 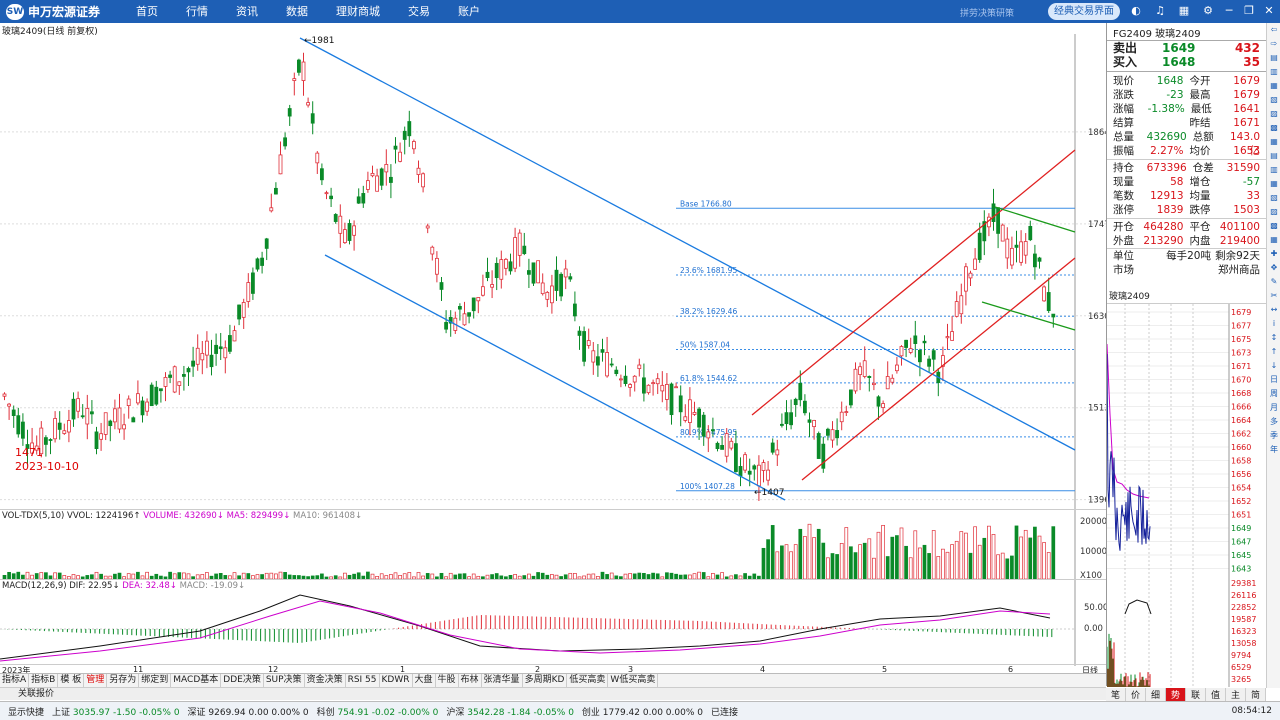 I want to click on status-item-5: 创业 1779.42 0.00 0.00% 0, so click(x=642, y=711).